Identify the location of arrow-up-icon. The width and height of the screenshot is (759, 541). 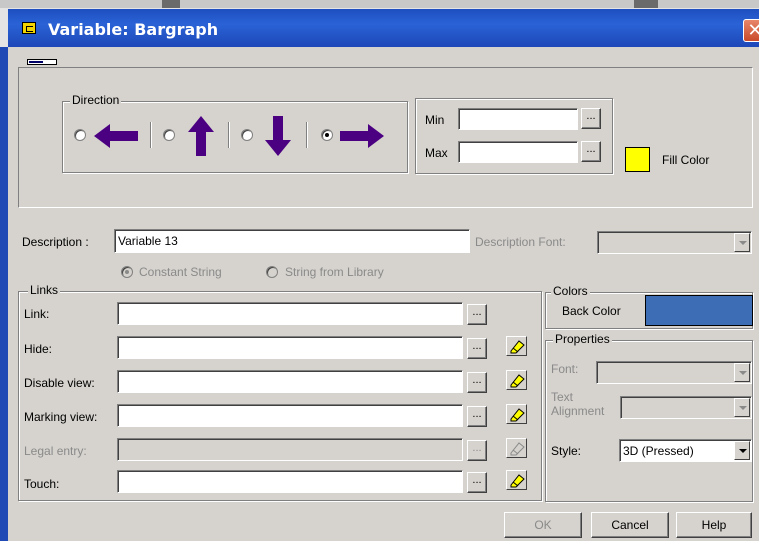
(201, 136).